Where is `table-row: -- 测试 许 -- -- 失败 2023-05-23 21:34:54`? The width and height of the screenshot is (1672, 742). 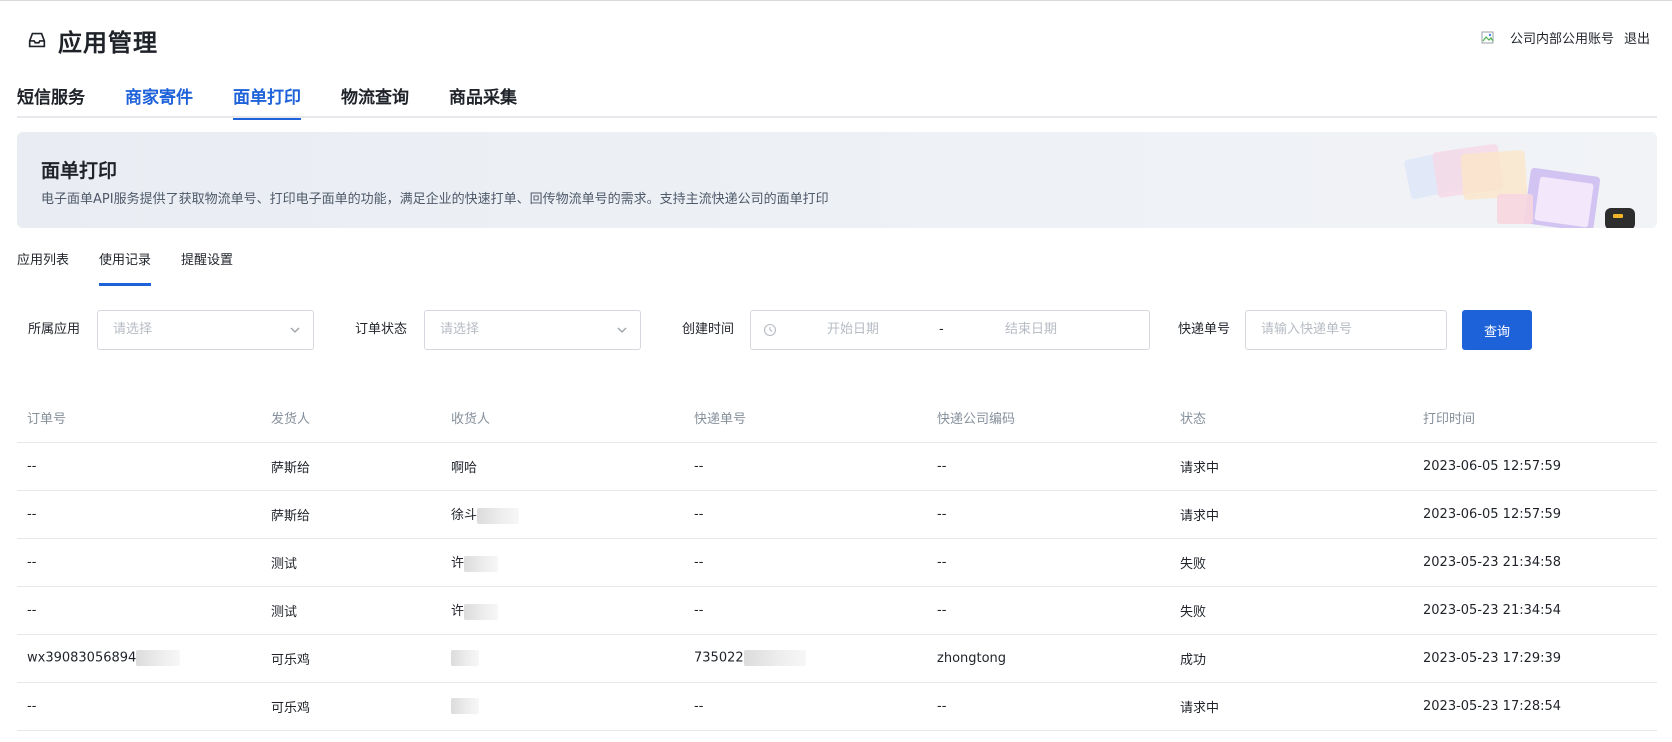
table-row: -- 测试 许 -- -- 失败 2023-05-23 21:34:54 is located at coordinates (837, 610).